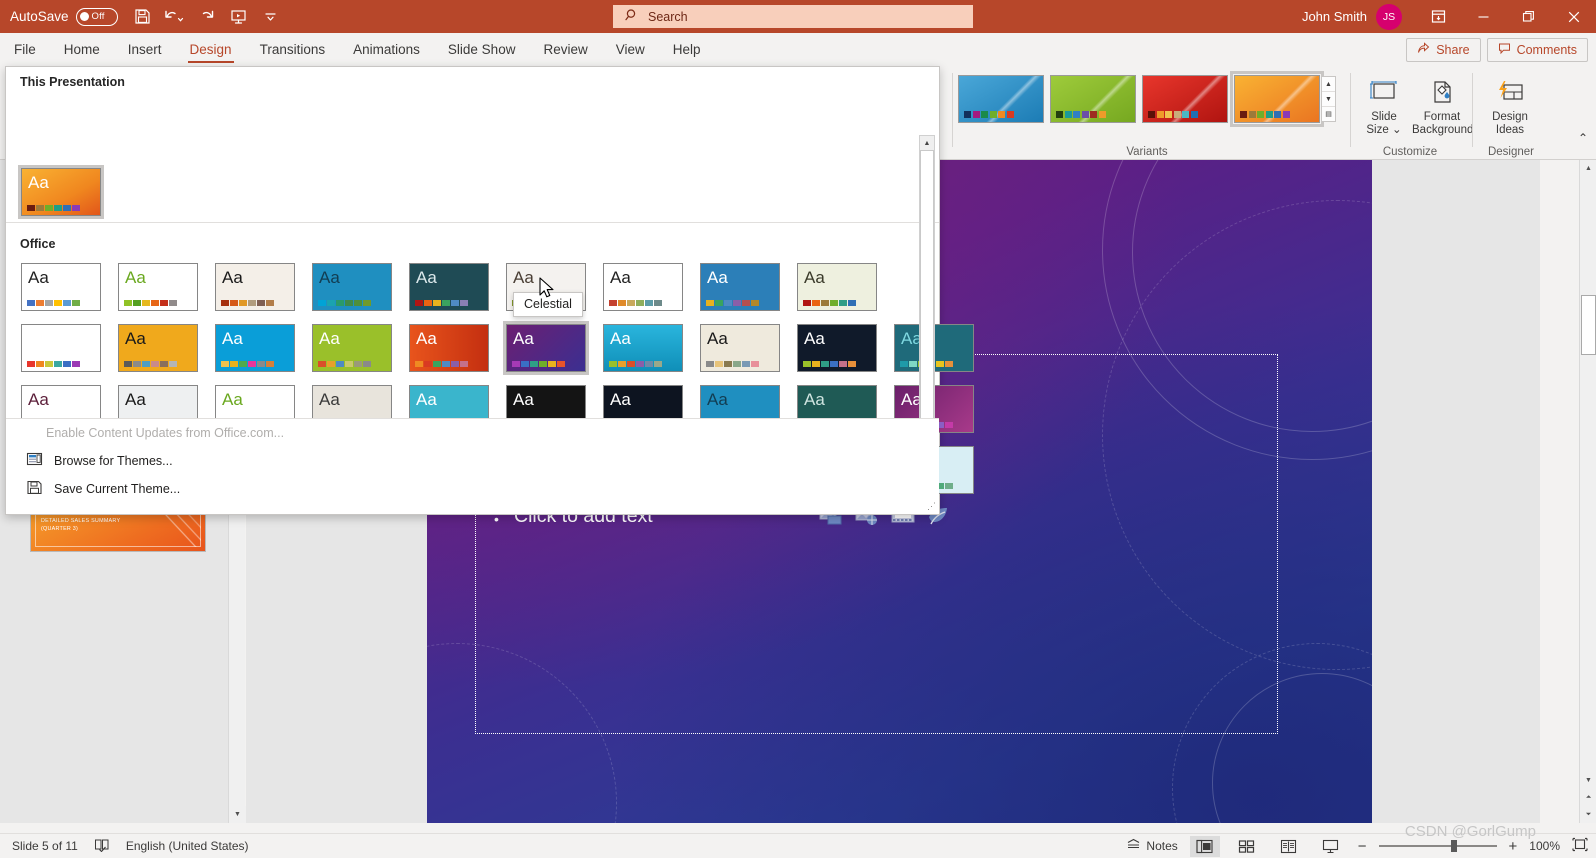 This screenshot has height=858, width=1596. I want to click on theme-tile-parcel: Aa, so click(643, 348).